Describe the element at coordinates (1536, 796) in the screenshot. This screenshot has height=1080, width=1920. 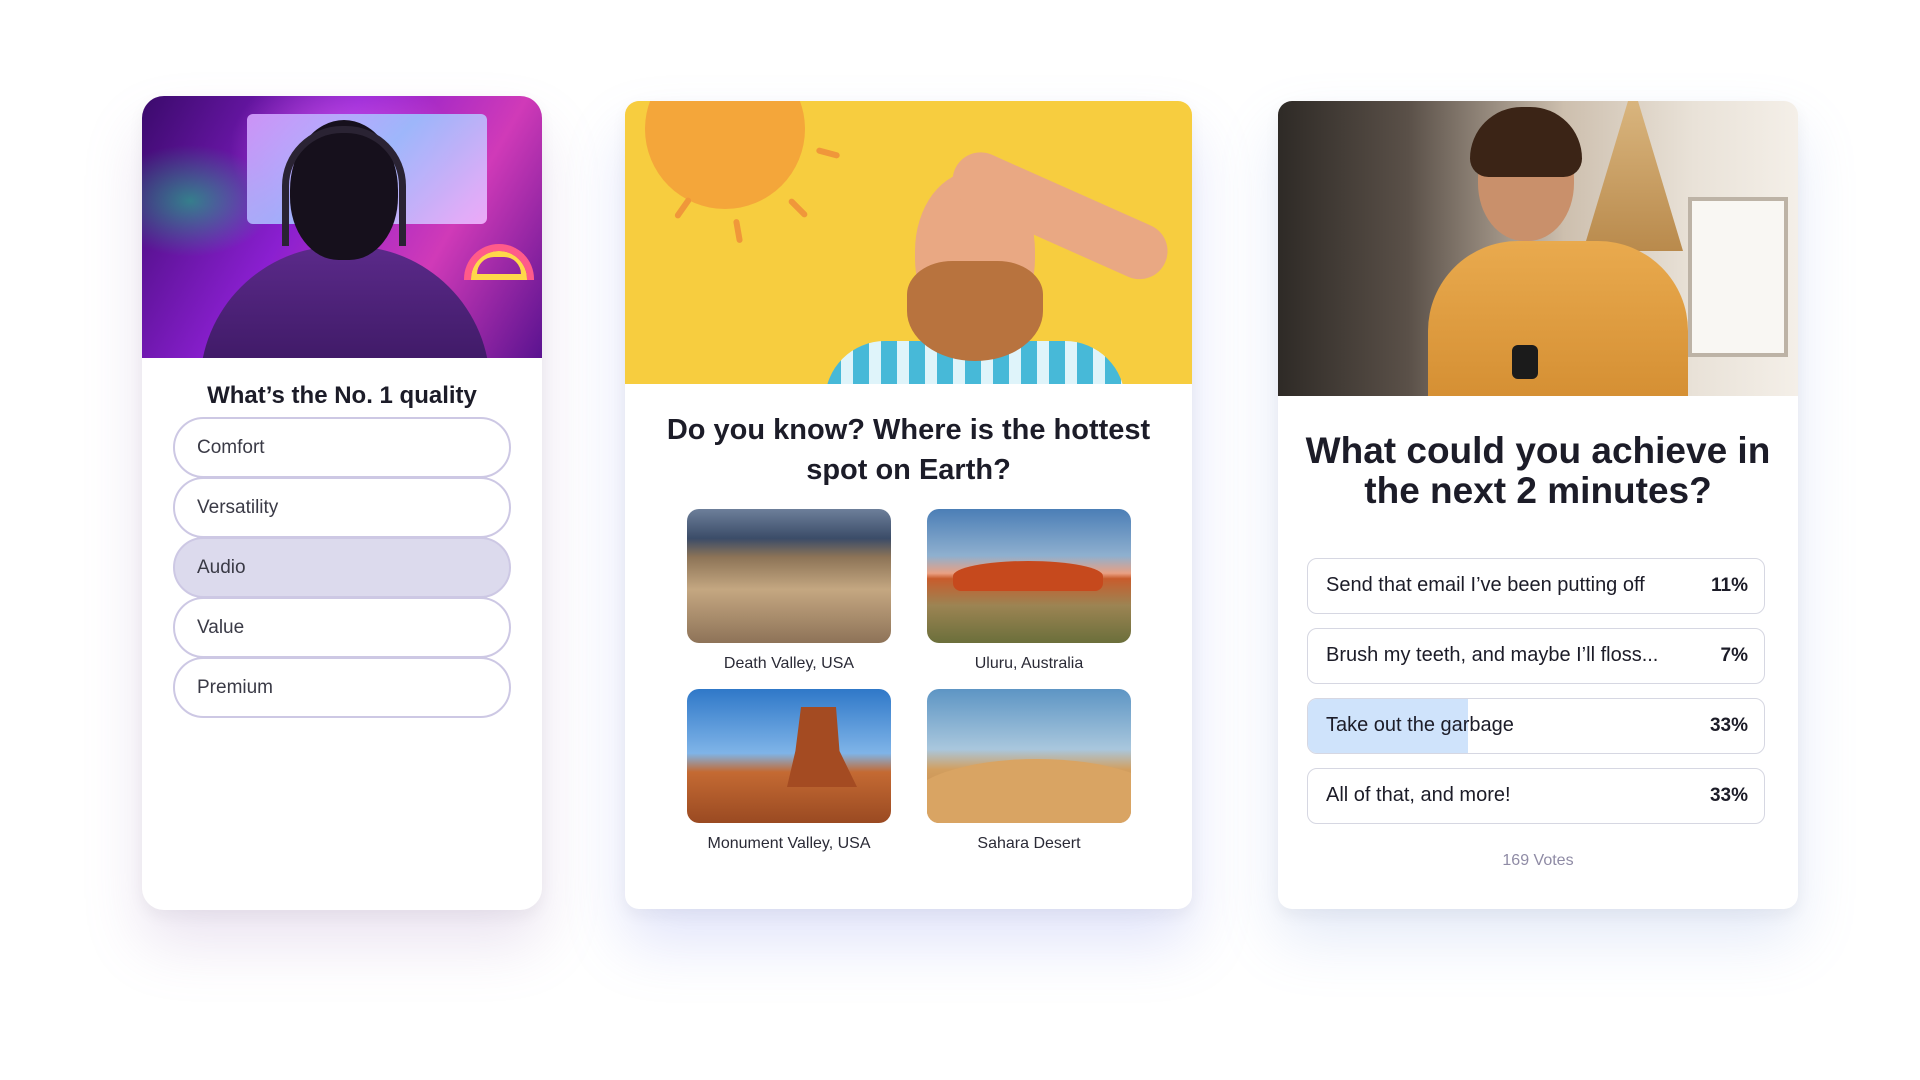
I see `result-row: All of that, and more! 33%` at that location.